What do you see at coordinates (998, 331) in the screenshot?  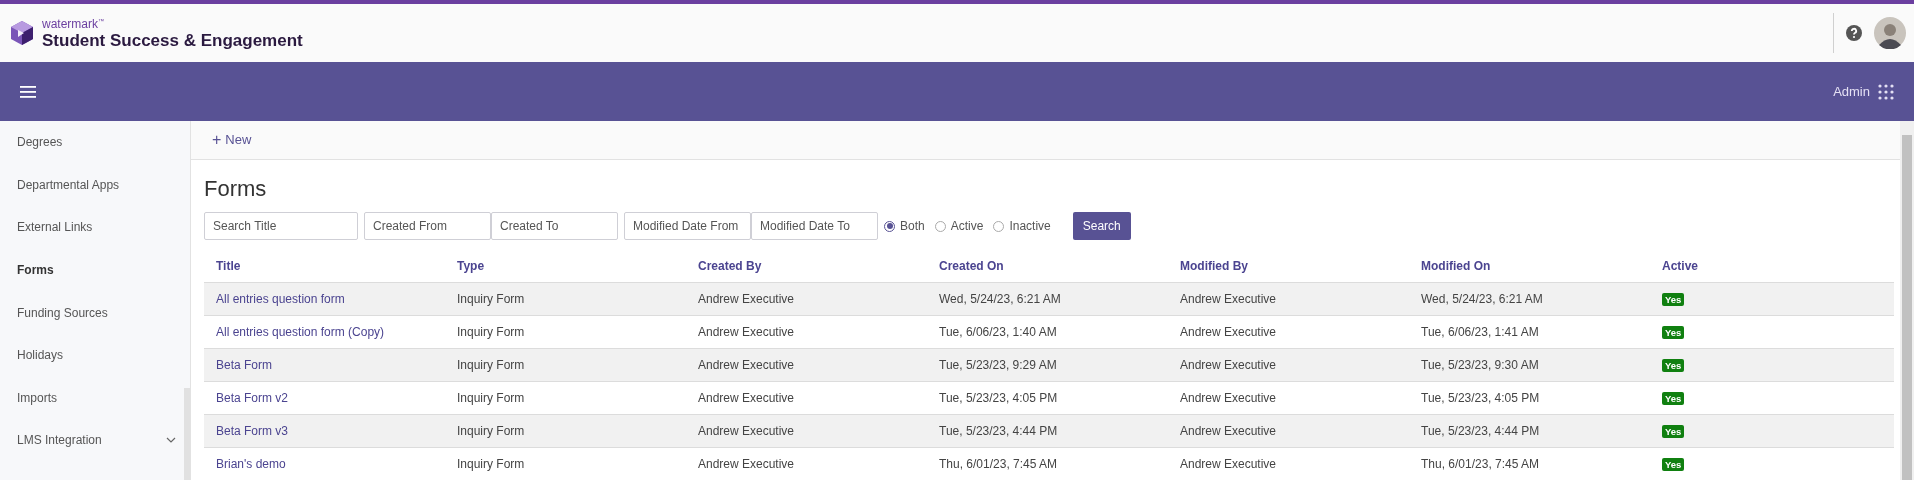 I see `table-cell: Tue, 6/06/23, 1:40 AM` at bounding box center [998, 331].